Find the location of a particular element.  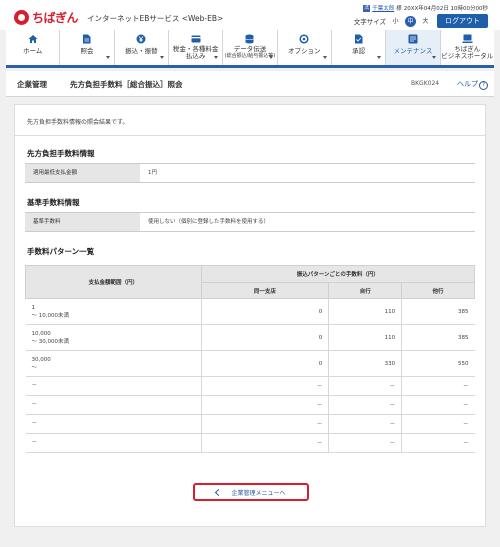

back-to-menu-button: 企業管理メニューへ is located at coordinates (251, 492).